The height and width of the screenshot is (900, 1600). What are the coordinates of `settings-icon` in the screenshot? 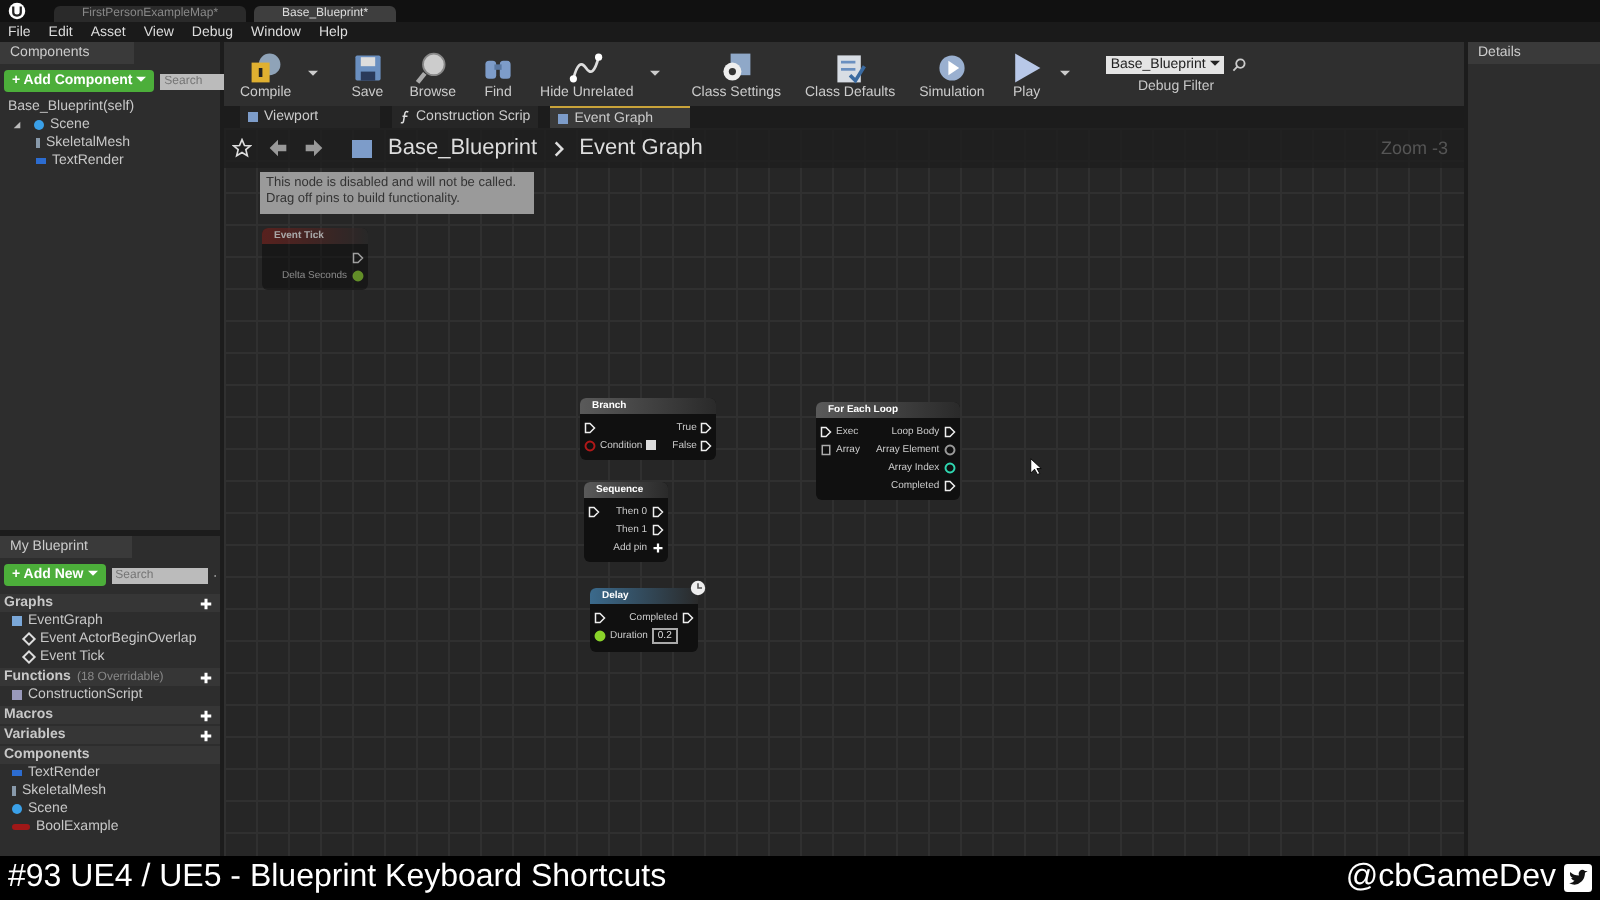 It's located at (736, 67).